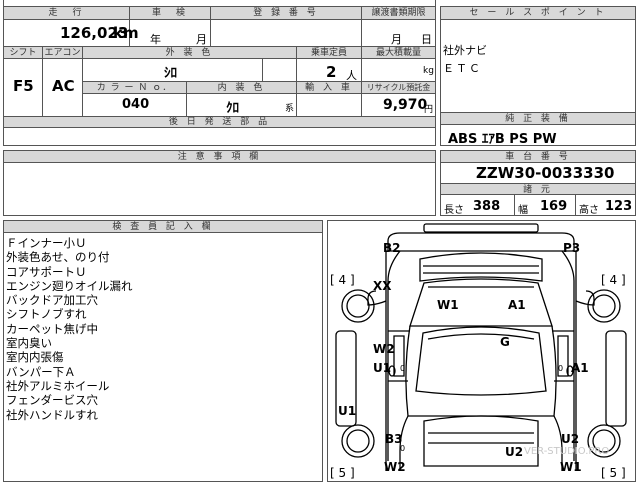 This screenshot has width=640, height=482. I want to click on transfer-month-label: 月, so click(396, 39).